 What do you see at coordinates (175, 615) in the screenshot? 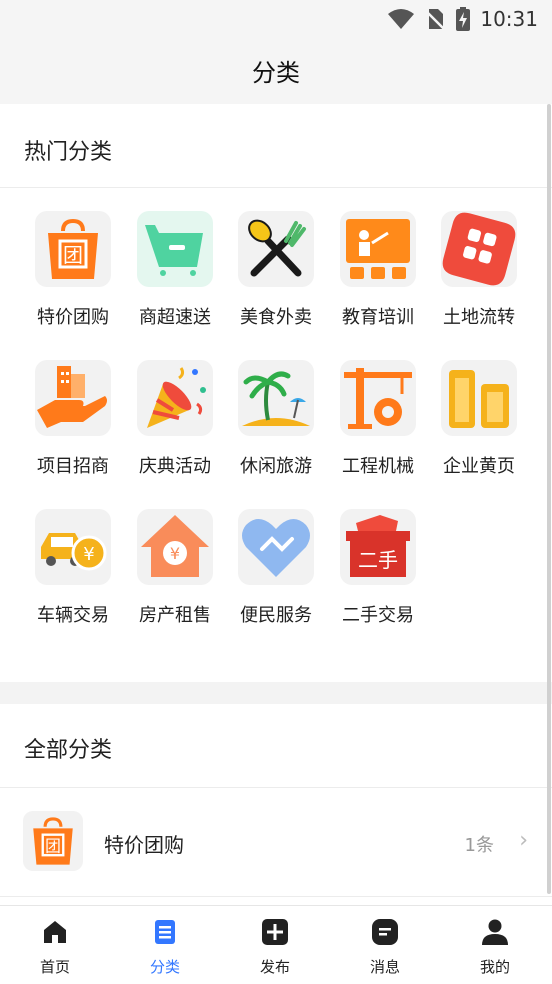
I see `category-label: 房产租售` at bounding box center [175, 615].